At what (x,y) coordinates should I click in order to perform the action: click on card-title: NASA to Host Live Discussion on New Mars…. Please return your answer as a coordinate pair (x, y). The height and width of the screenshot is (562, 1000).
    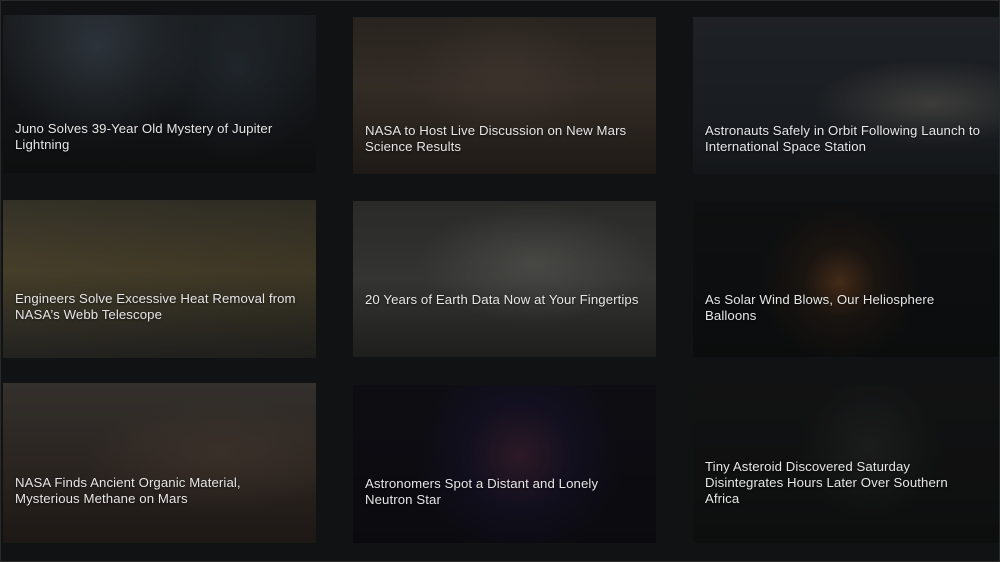
    Looking at the image, I should click on (496, 138).